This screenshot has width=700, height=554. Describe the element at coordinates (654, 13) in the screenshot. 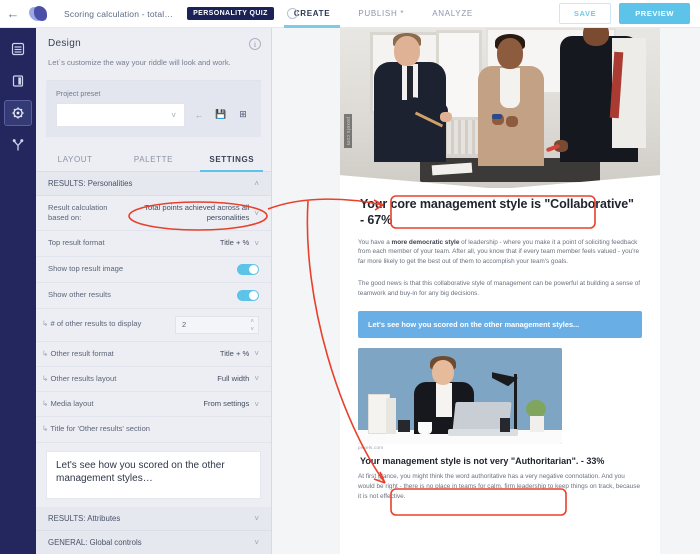

I see `preview-button: PREVIEW` at that location.